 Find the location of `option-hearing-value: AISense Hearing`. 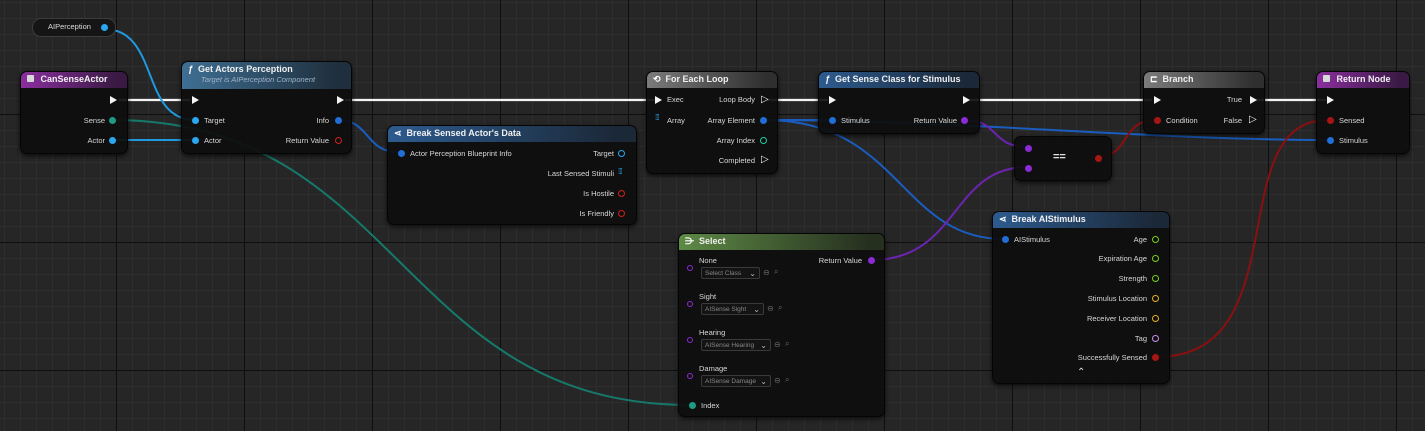

option-hearing-value: AISense Hearing is located at coordinates (730, 345).